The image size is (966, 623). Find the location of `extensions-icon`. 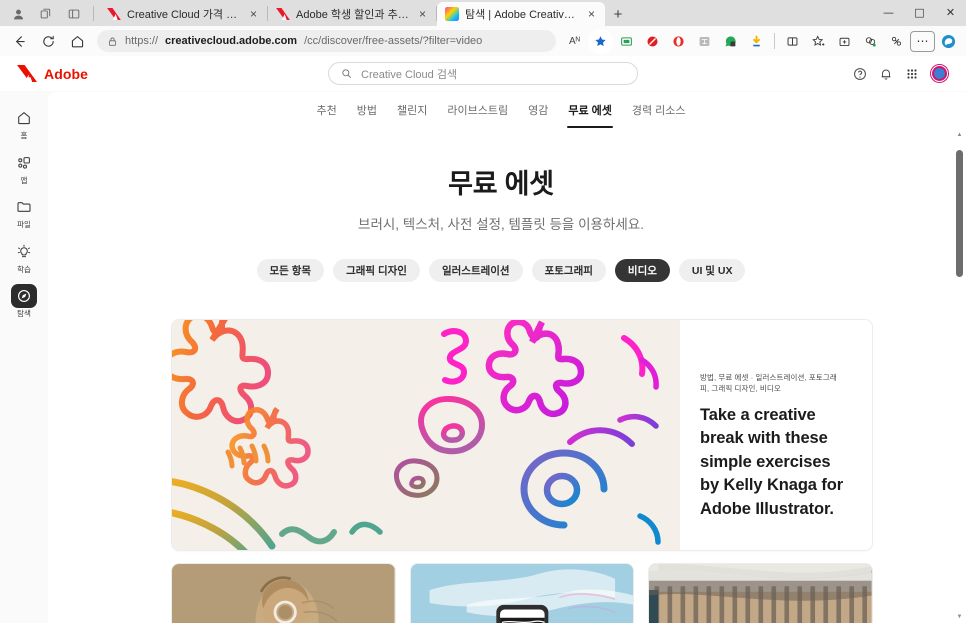

extensions-icon is located at coordinates (870, 41).